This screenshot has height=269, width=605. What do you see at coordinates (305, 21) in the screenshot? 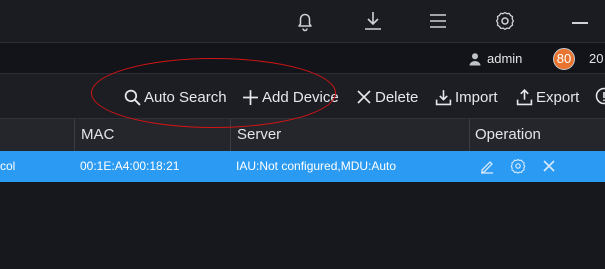
I see `bell-icon` at bounding box center [305, 21].